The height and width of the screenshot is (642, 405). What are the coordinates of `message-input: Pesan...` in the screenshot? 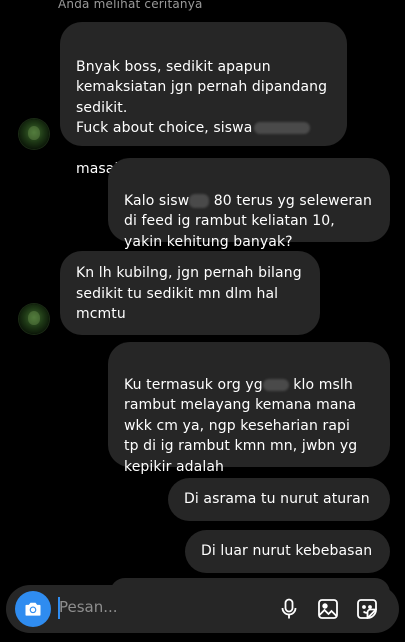 It's located at (88, 607).